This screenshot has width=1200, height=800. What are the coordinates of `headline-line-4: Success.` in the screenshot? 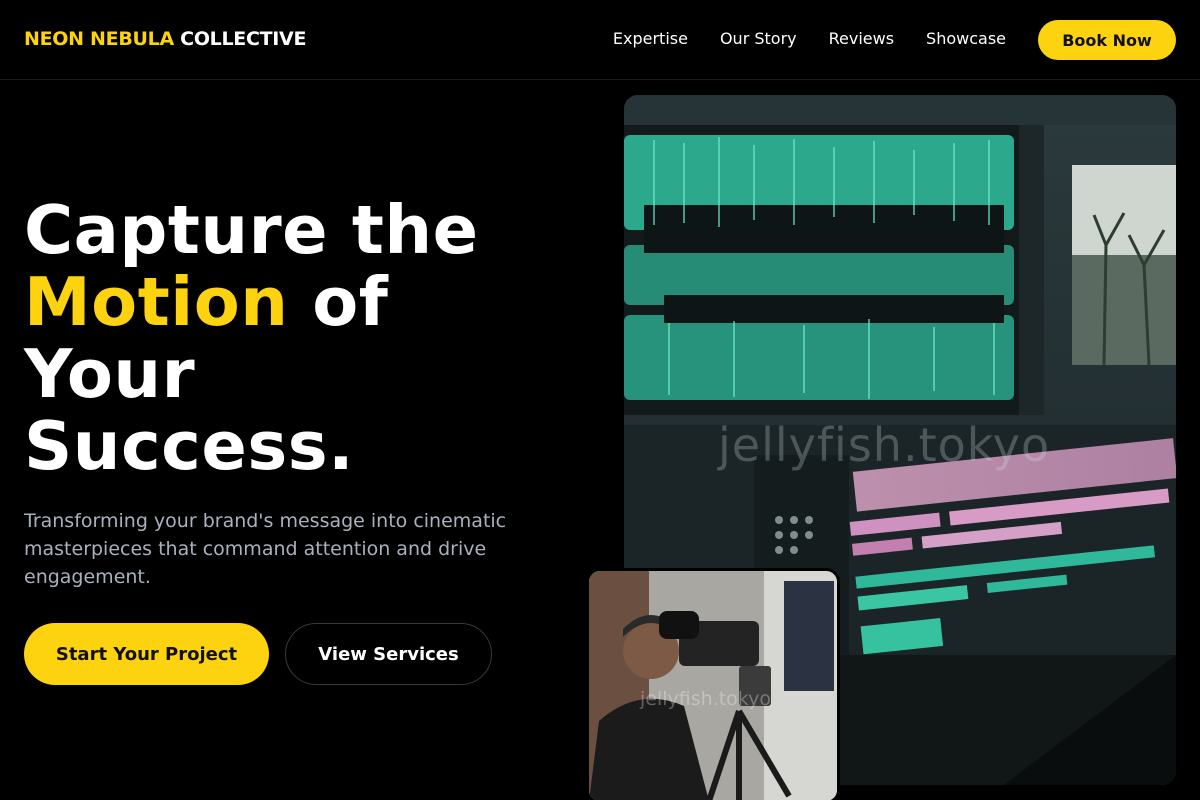 It's located at (189, 446).